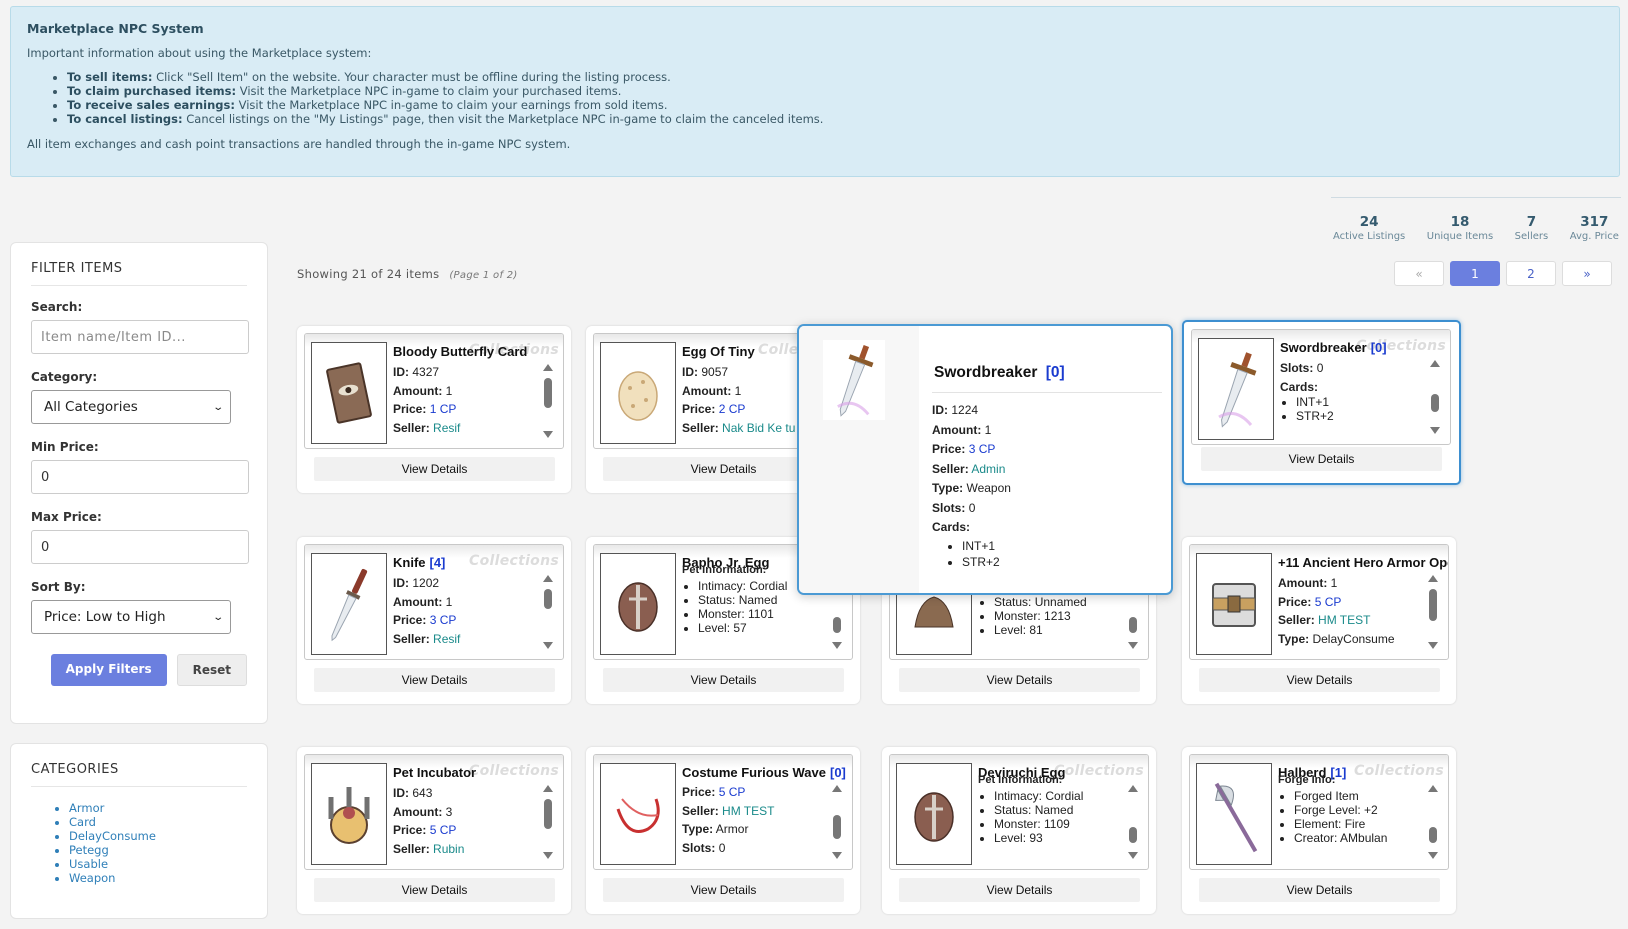  I want to click on item-name: +11 Ancient Hero Armor Ope, so click(1363, 562).